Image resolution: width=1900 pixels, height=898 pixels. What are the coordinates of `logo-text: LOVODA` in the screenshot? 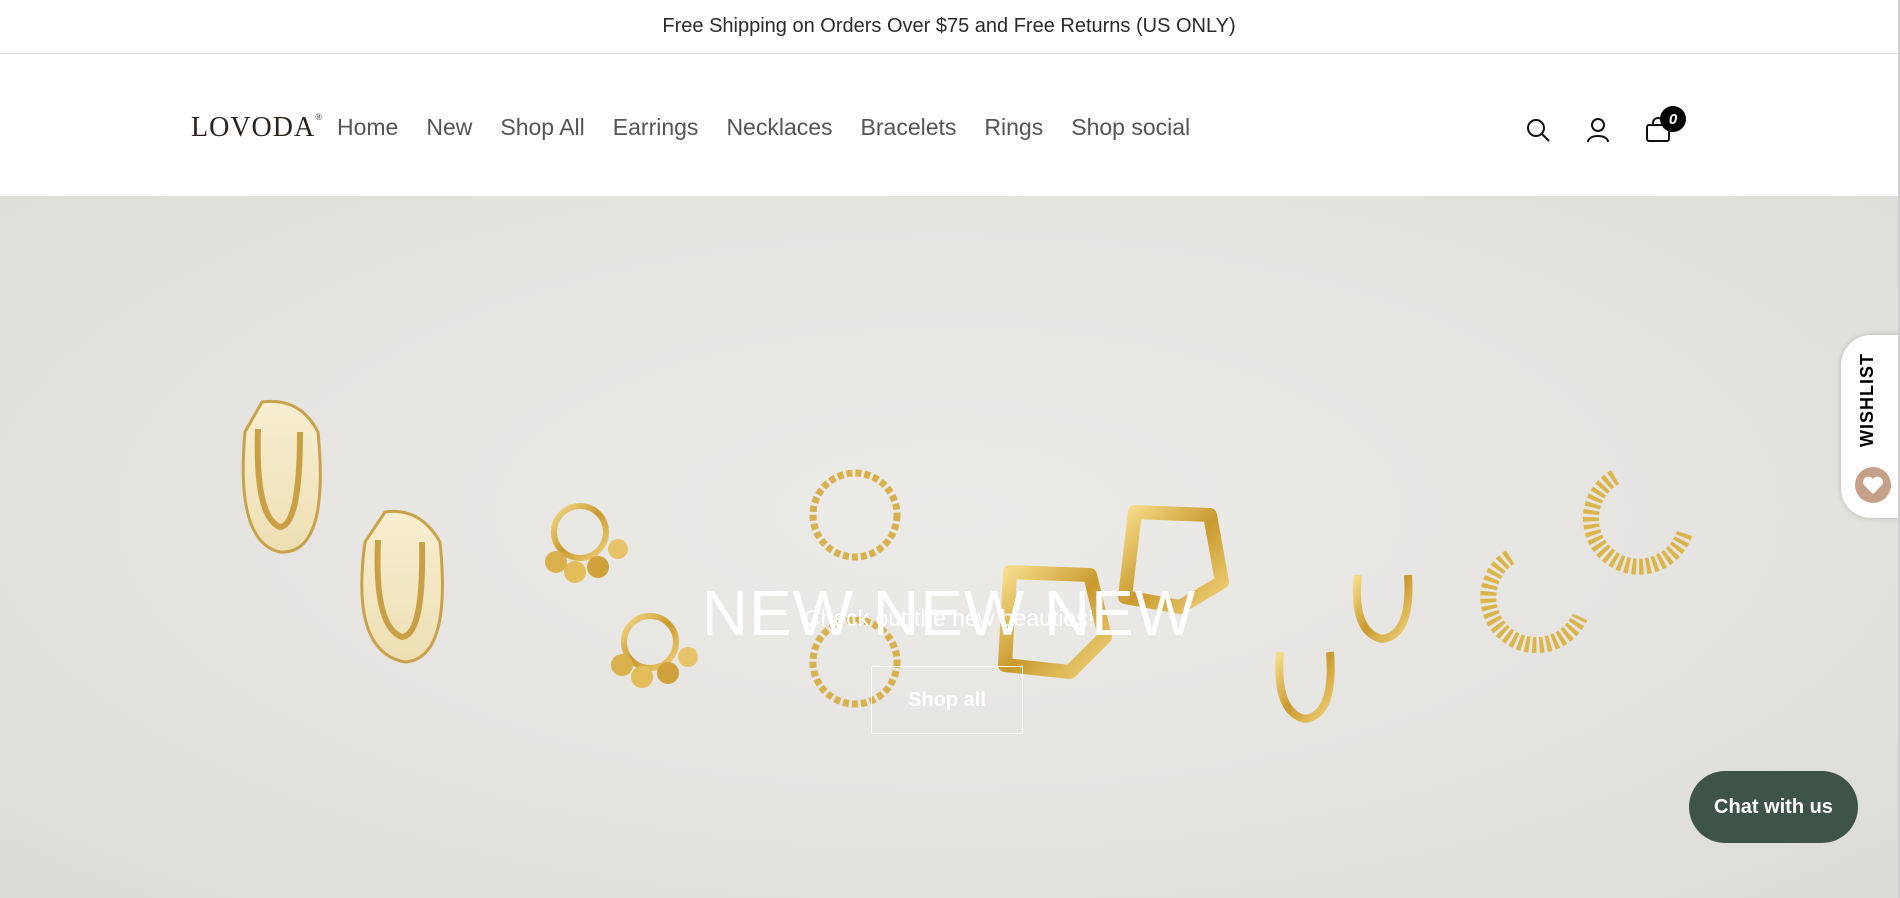 It's located at (253, 127).